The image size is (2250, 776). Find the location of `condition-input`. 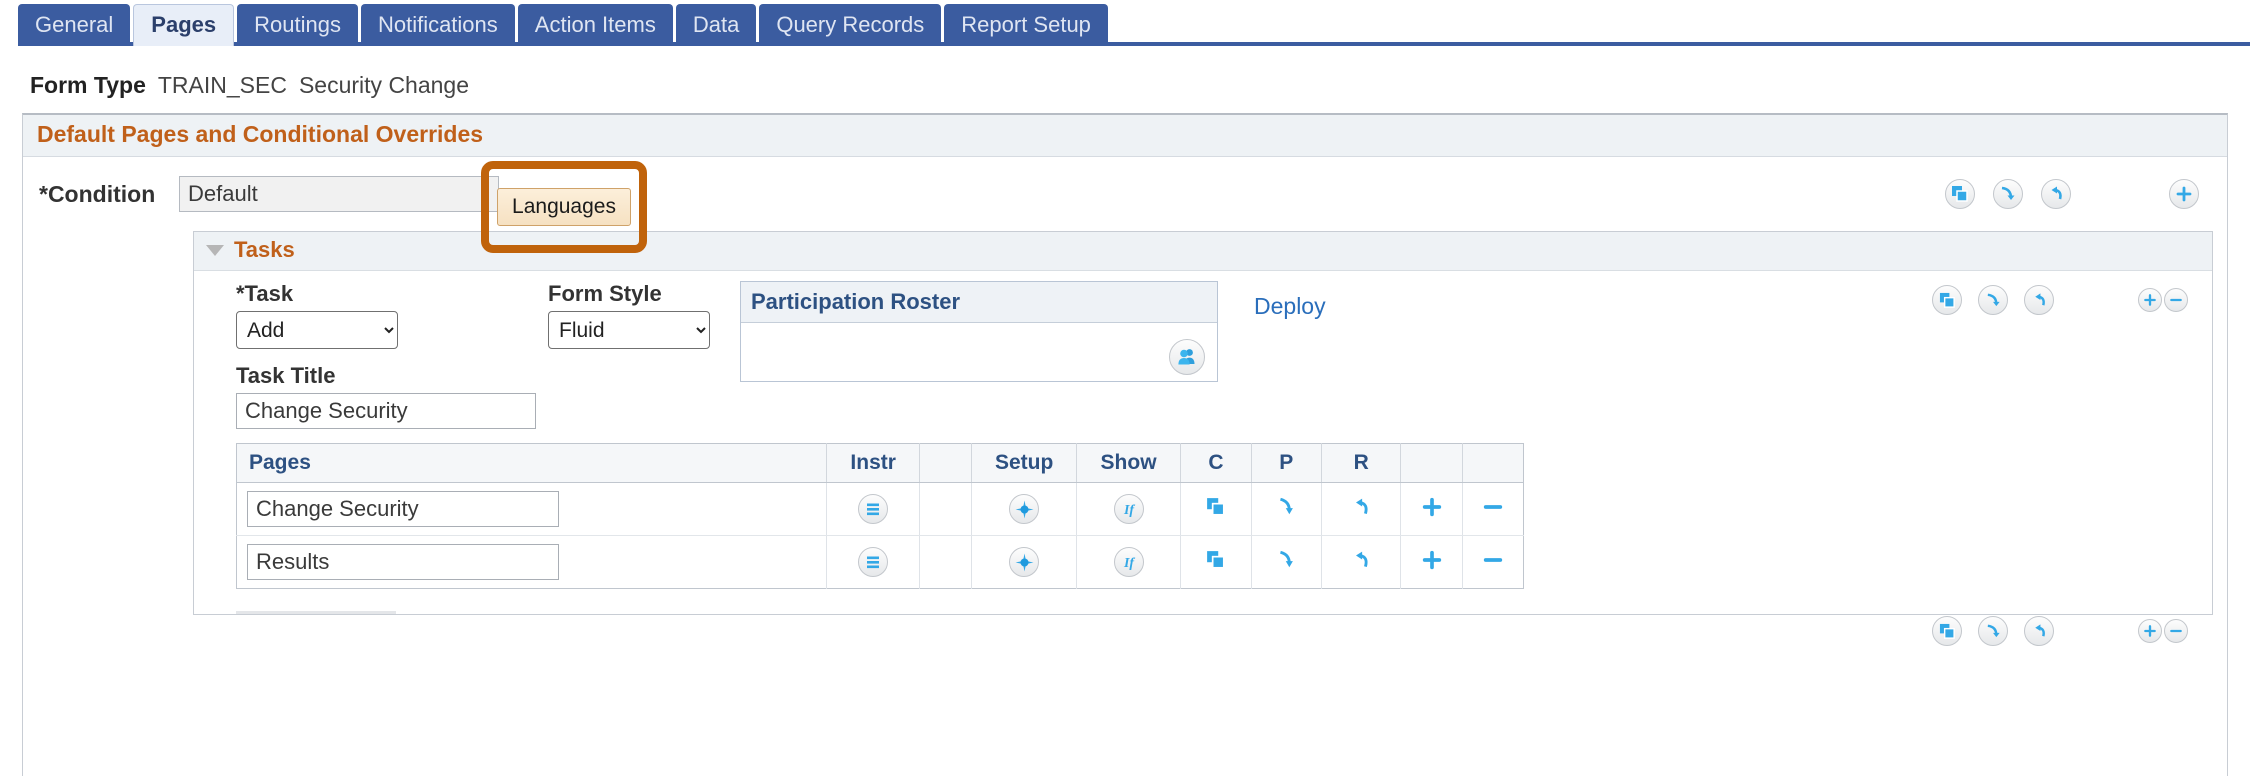

condition-input is located at coordinates (339, 194).